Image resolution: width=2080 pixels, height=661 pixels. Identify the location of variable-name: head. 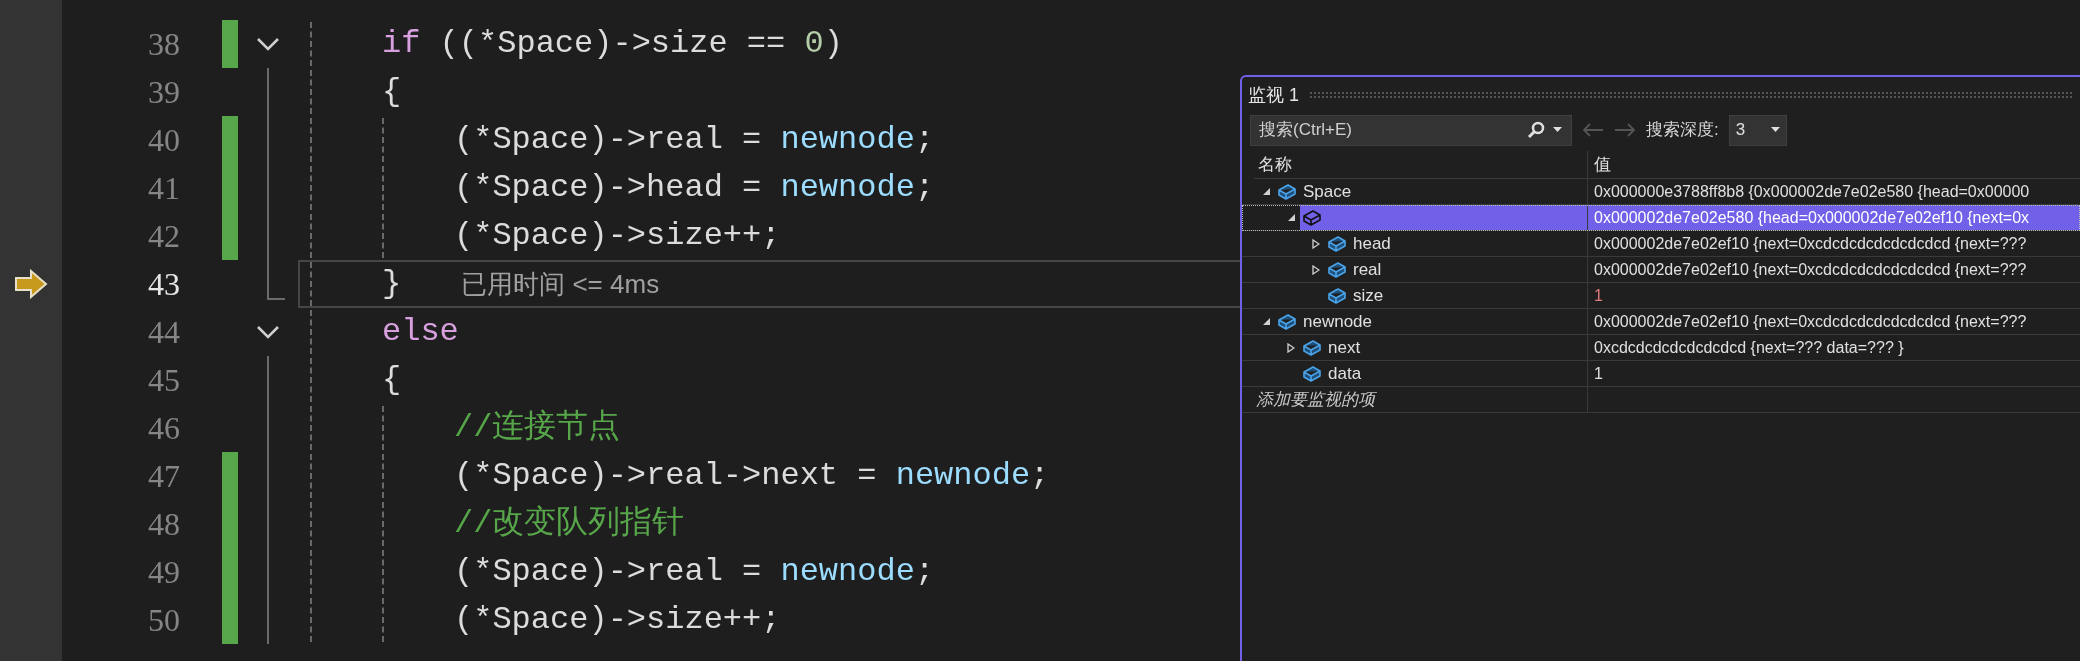
(1372, 243).